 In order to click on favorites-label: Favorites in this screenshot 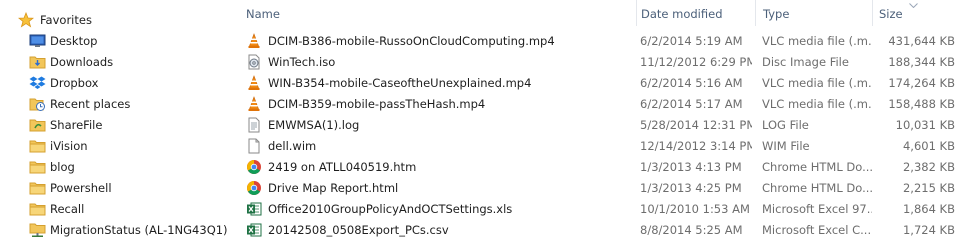, I will do `click(66, 20)`.